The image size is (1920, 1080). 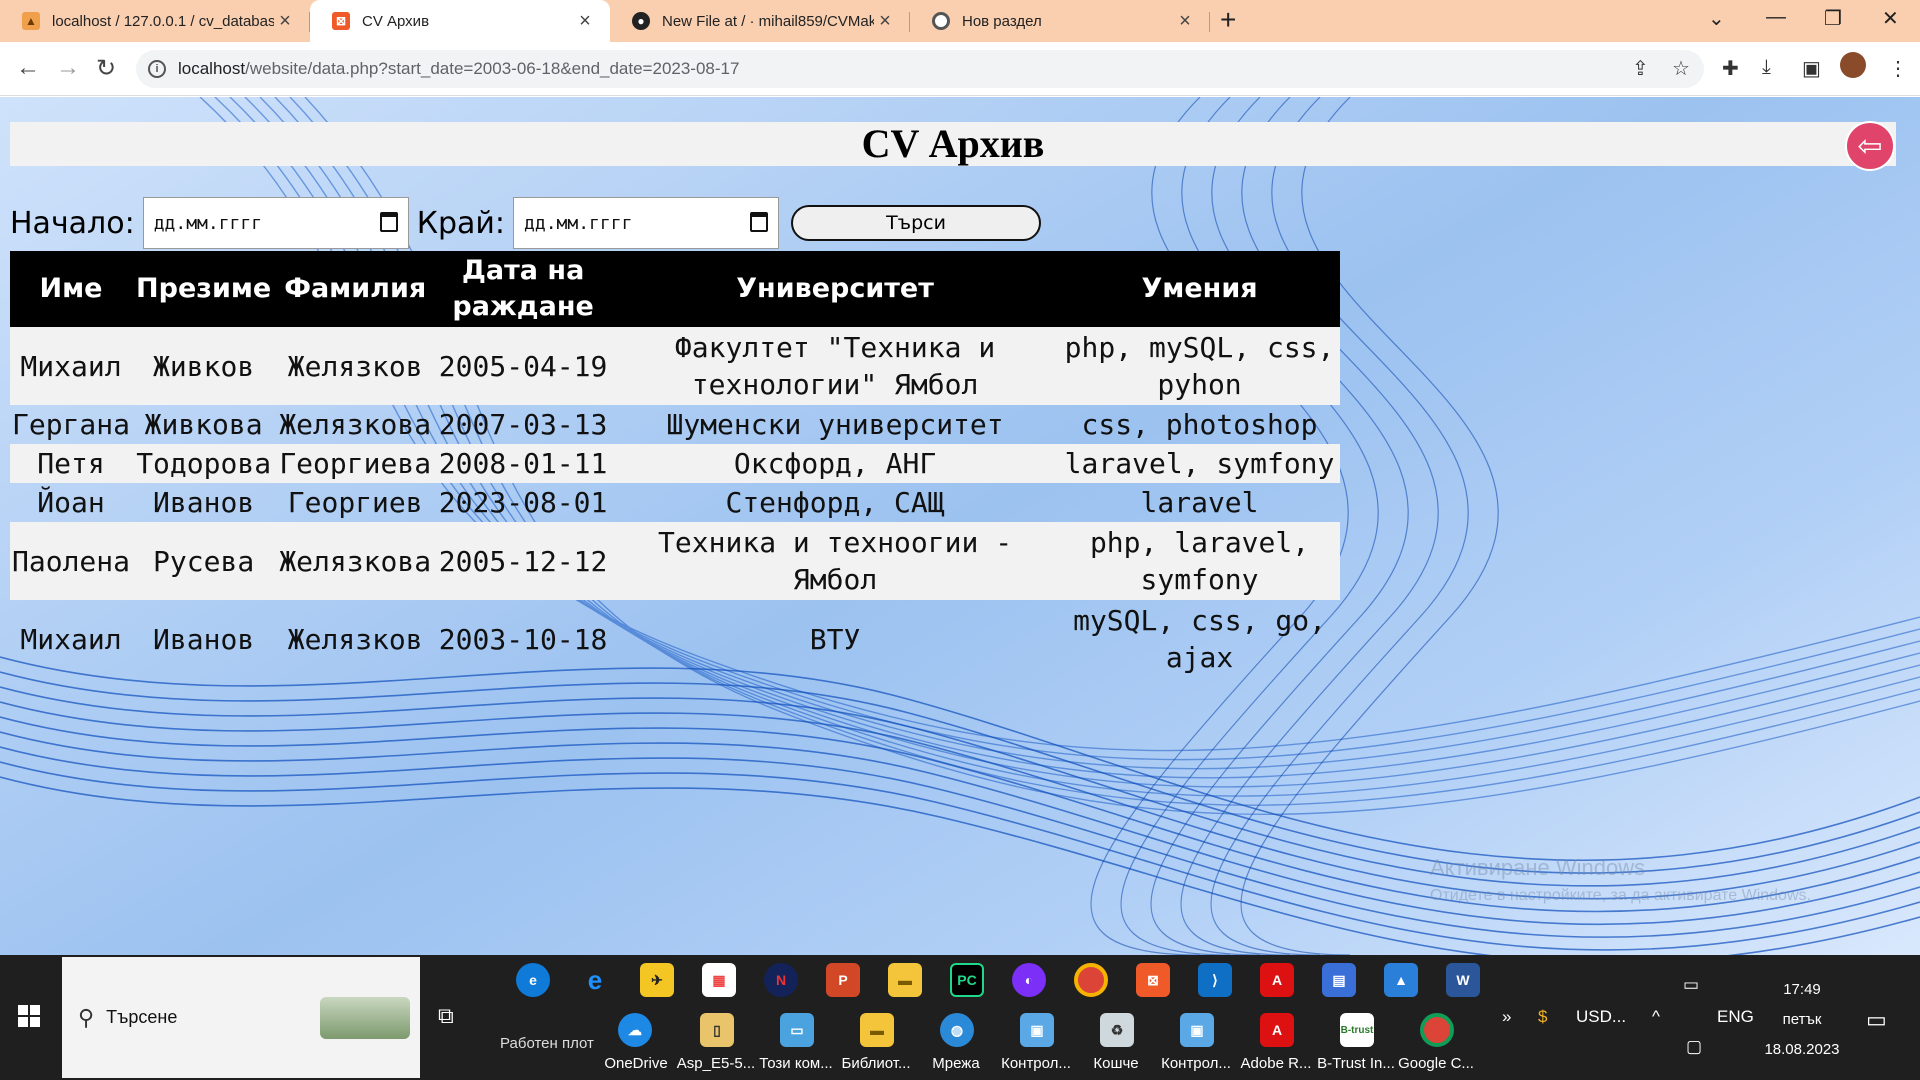 I want to click on taskbar-search-placeholder: Търсене, so click(x=142, y=1017).